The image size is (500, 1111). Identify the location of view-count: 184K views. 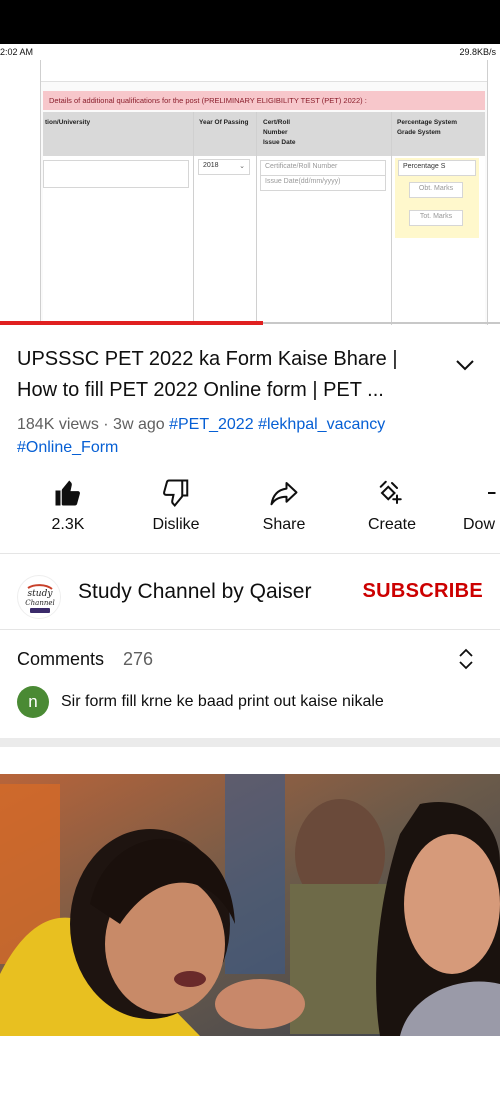
(58, 424).